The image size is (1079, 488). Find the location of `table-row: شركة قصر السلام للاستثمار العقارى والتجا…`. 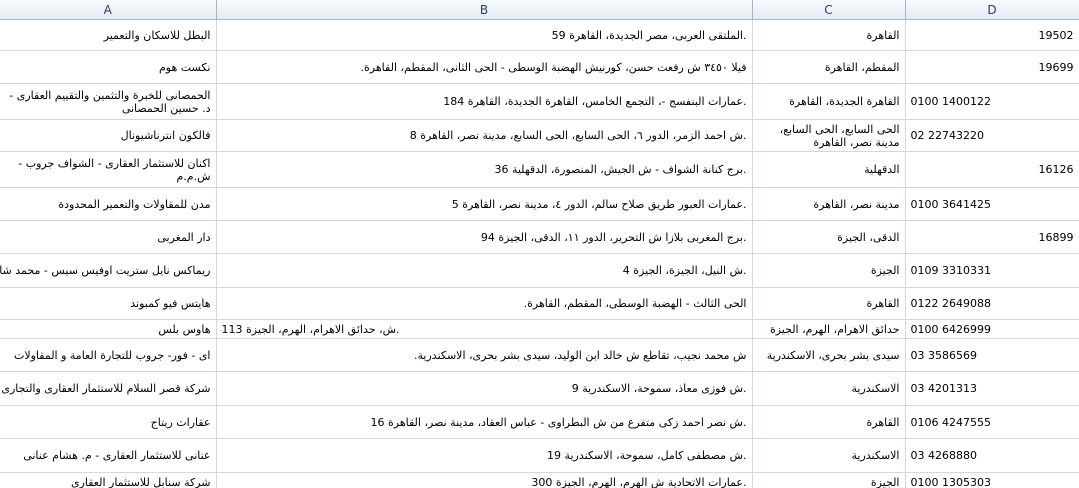

table-row: شركة قصر السلام للاستثمار العقارى والتجا… is located at coordinates (539, 388).